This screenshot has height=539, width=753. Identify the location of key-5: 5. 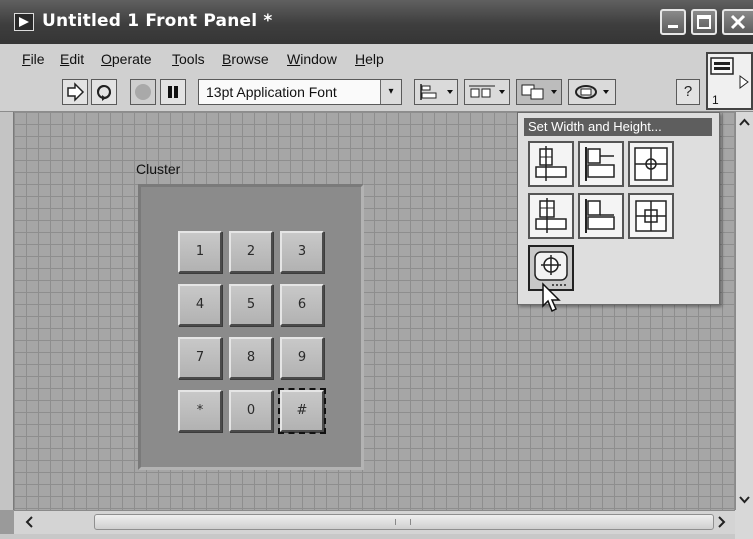
(251, 305).